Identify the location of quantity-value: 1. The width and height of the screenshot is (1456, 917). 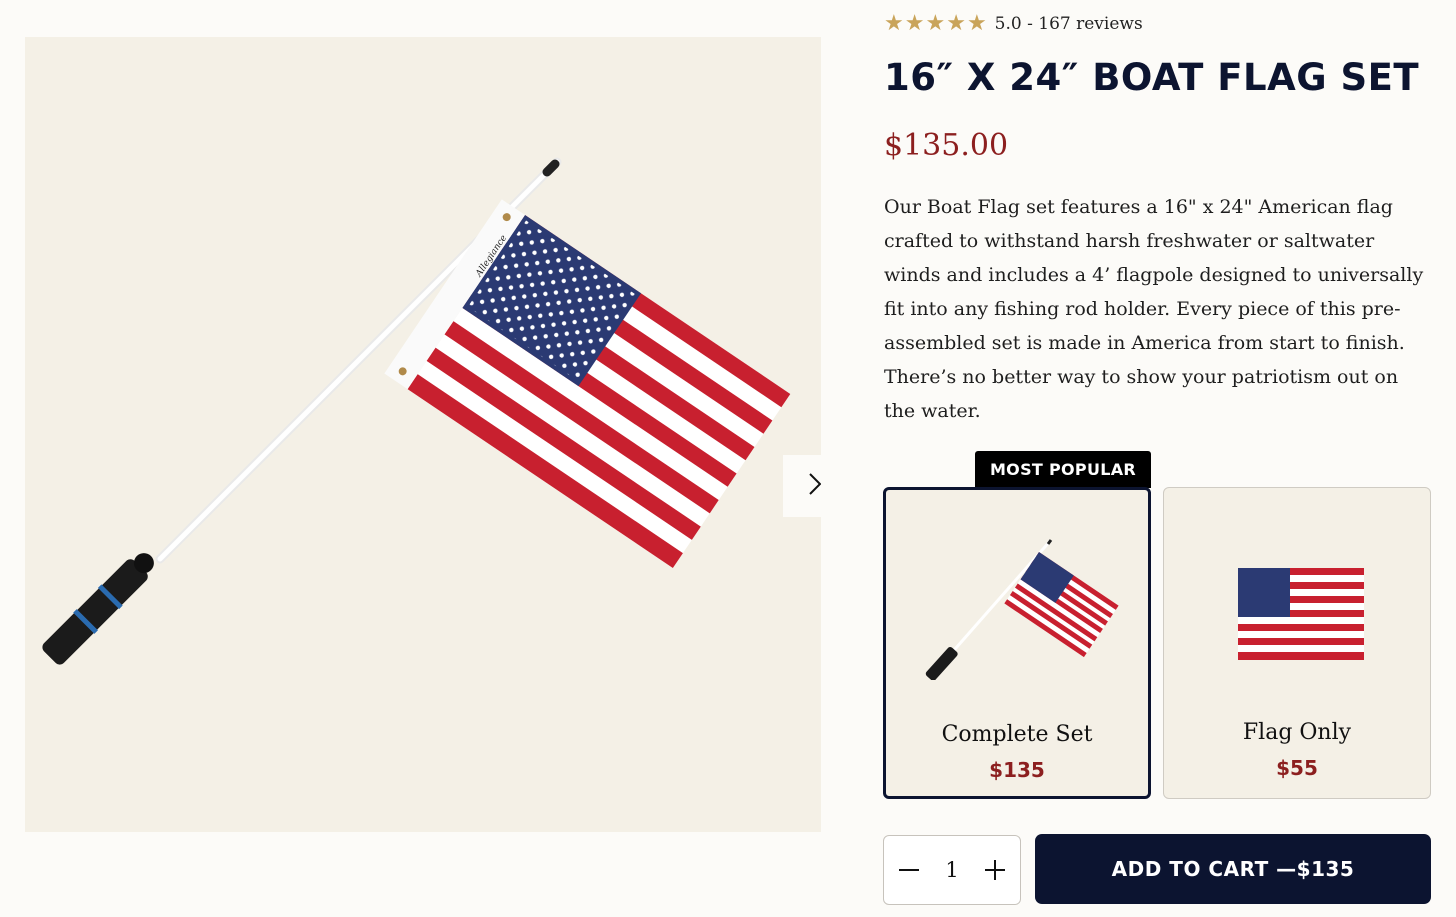
(951, 870).